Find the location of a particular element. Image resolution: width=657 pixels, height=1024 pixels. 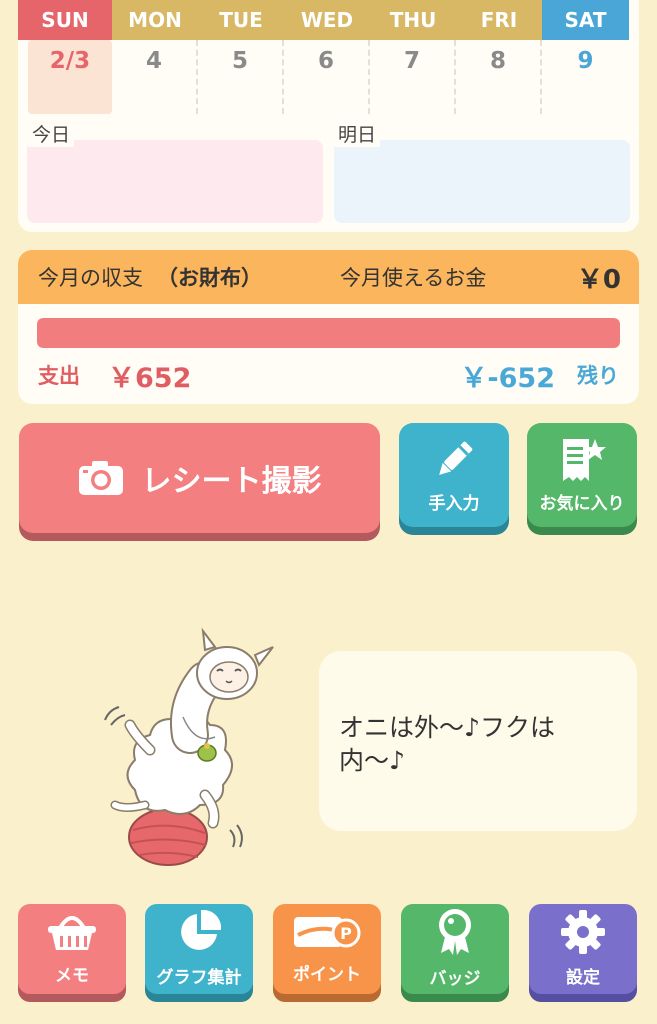

remaining-amount: ￥-652 is located at coordinates (507, 378).